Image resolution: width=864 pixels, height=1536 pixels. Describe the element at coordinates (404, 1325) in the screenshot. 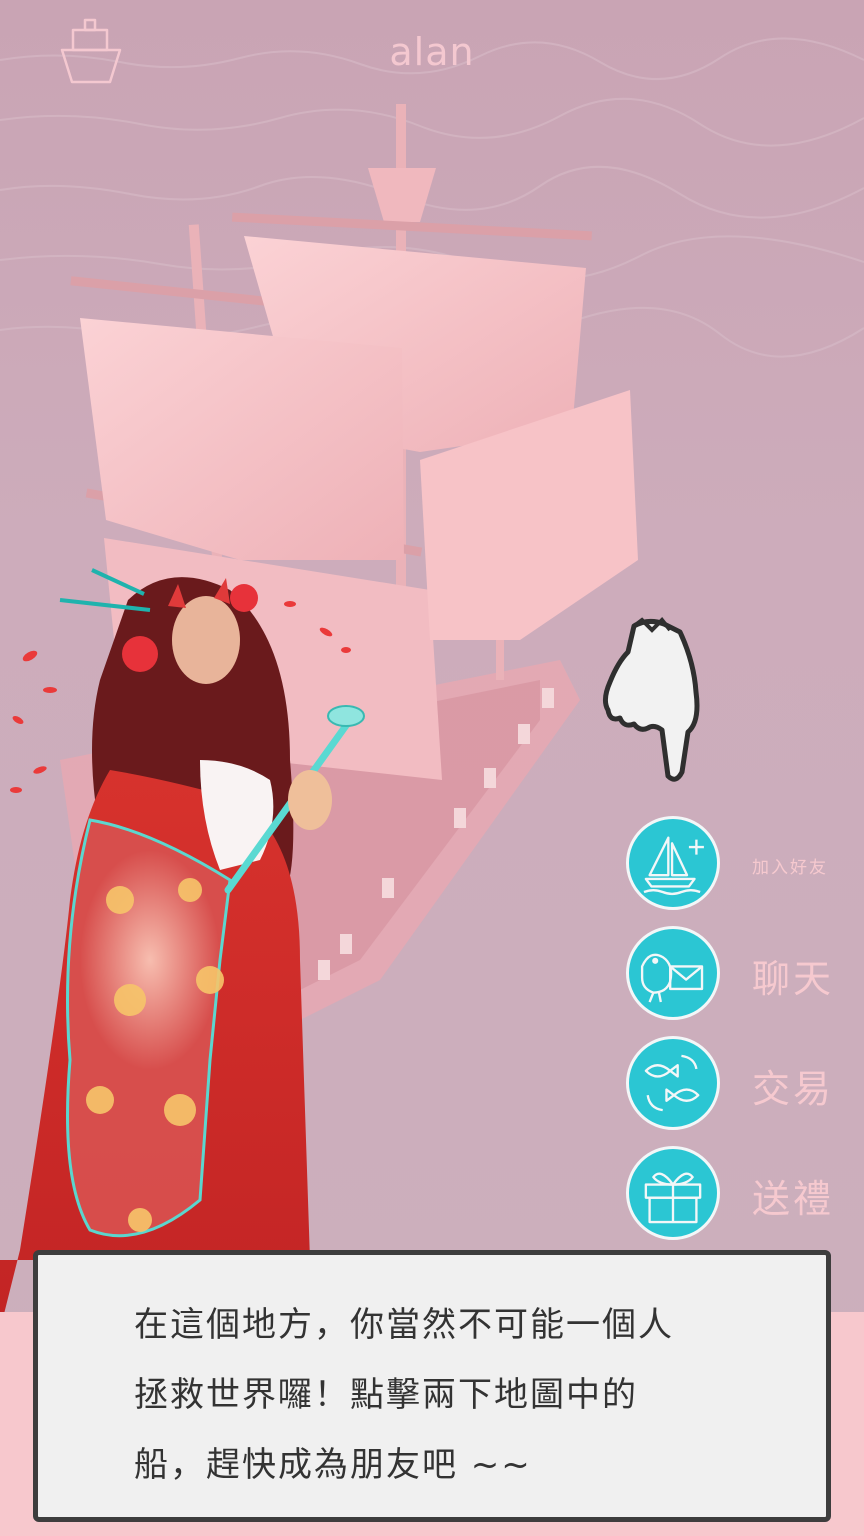

I see `dialog-line: 在這個地方，你當然不可能一個人` at that location.